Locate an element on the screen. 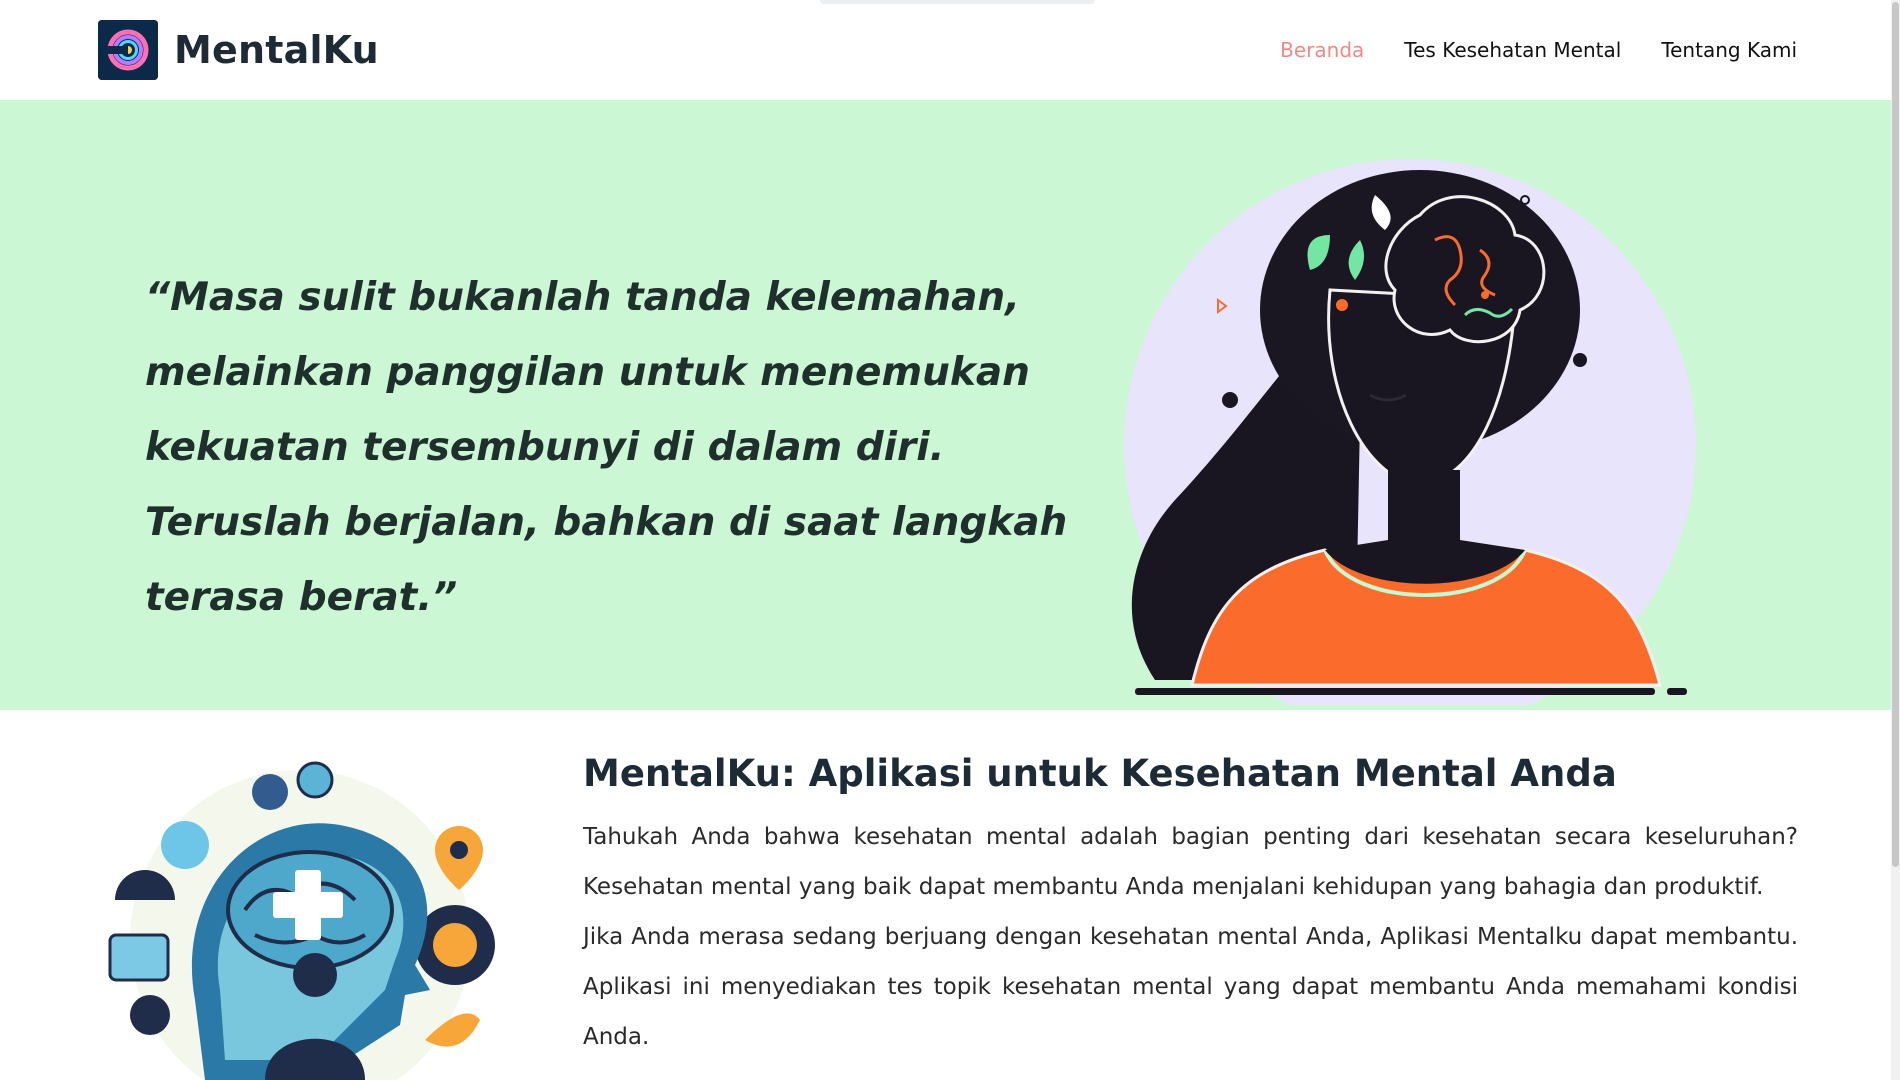 The image size is (1900, 1080). brand-logo-icon is located at coordinates (128, 50).